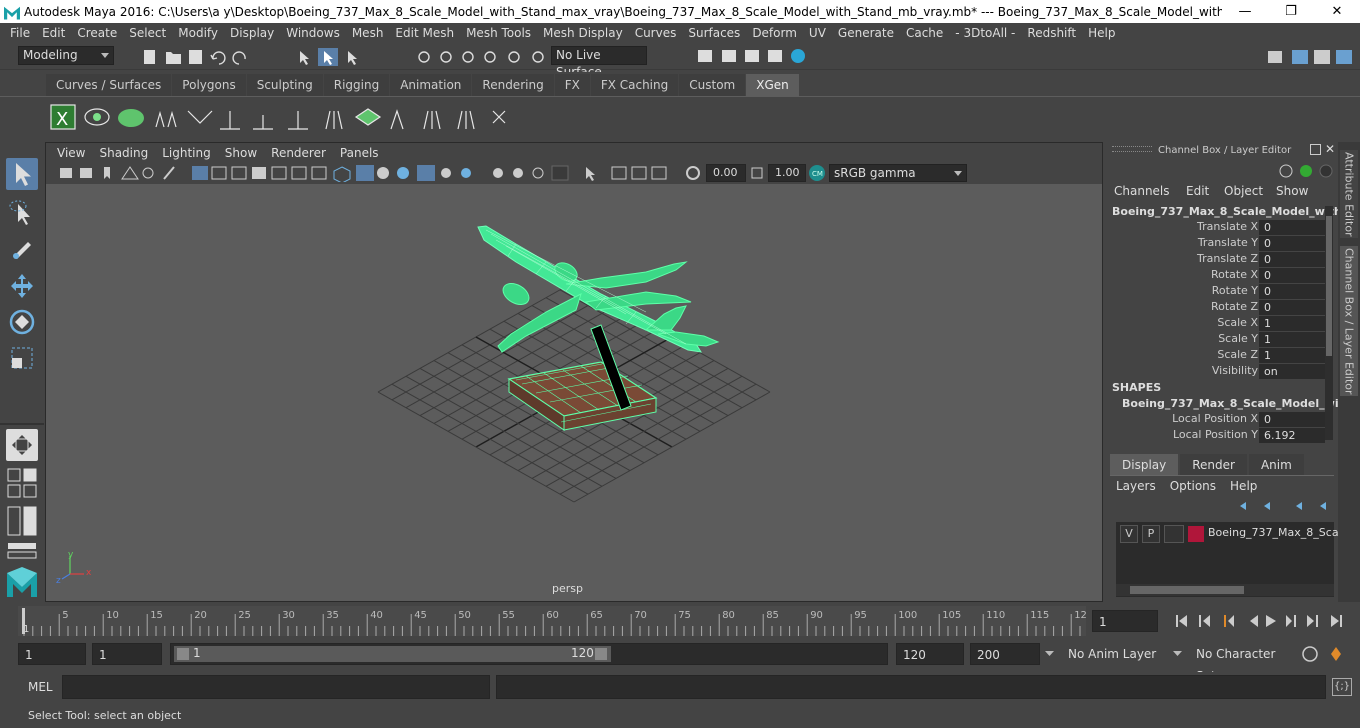  I want to click on menu-cache: Cache, so click(924, 33).